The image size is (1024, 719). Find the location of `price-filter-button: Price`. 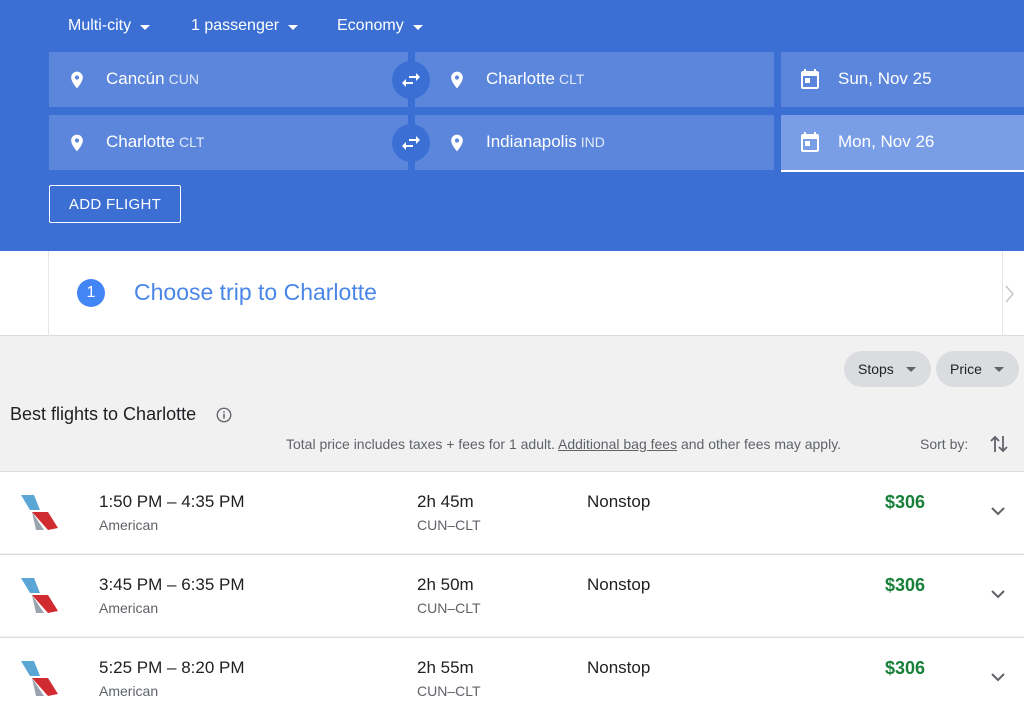

price-filter-button: Price is located at coordinates (977, 369).